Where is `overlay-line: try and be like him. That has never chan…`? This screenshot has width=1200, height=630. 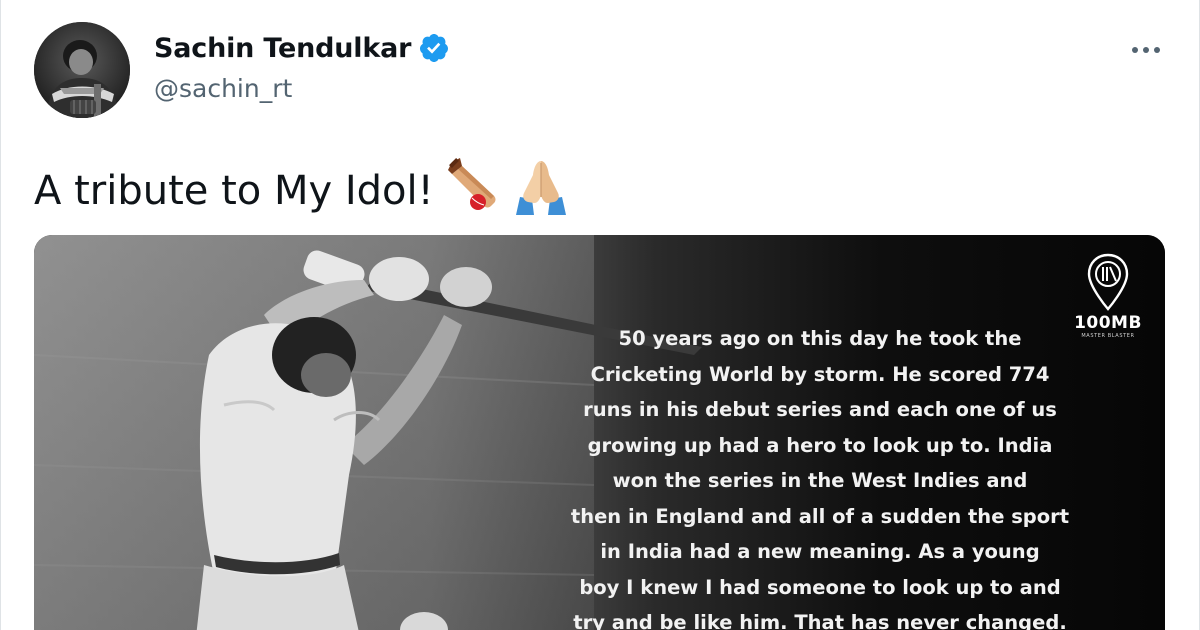 overlay-line: try and be like him. That has never chan… is located at coordinates (820, 620).